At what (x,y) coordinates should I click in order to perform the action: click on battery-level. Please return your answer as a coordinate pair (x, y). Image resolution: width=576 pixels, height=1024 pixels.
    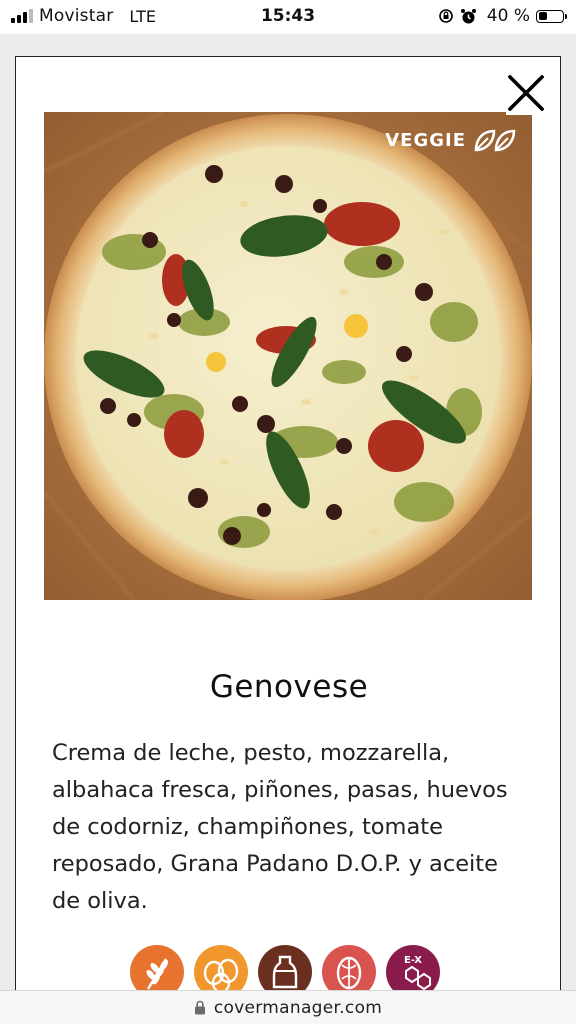
    Looking at the image, I should click on (542, 16).